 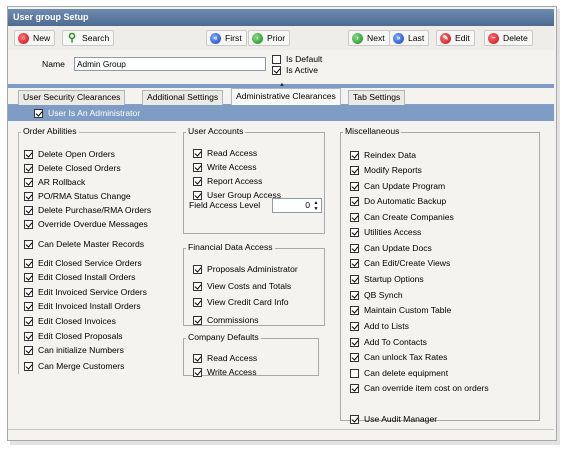 What do you see at coordinates (85, 292) in the screenshot?
I see `order-ability-edit-invoiced-service-orders-checkbox: Edit Invoiced Service Orders` at bounding box center [85, 292].